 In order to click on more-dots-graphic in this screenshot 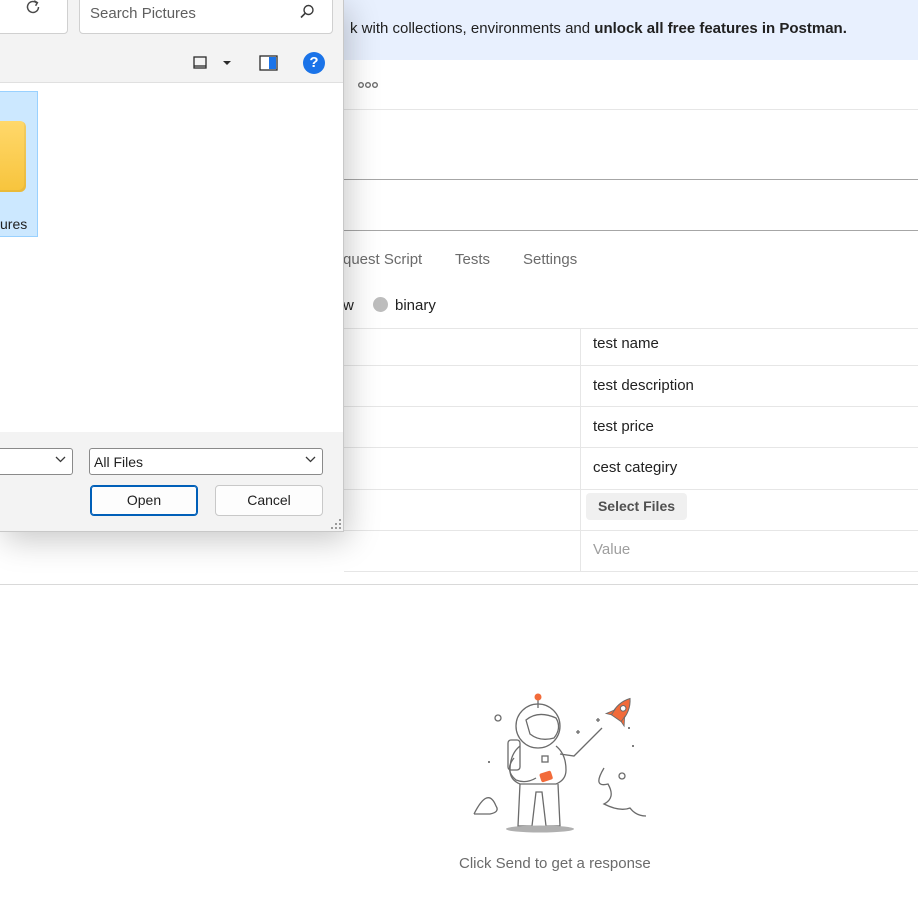, I will do `click(368, 85)`.